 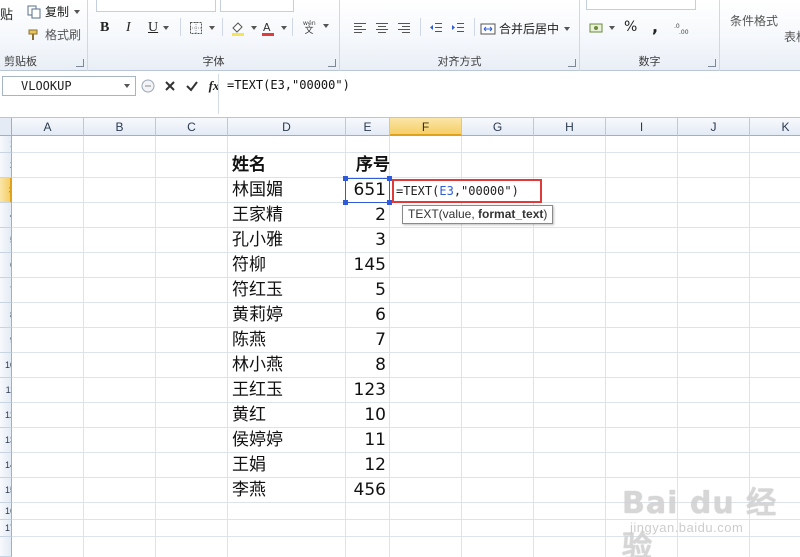 What do you see at coordinates (6, 340) in the screenshot?
I see `row-header-9: 9` at bounding box center [6, 340].